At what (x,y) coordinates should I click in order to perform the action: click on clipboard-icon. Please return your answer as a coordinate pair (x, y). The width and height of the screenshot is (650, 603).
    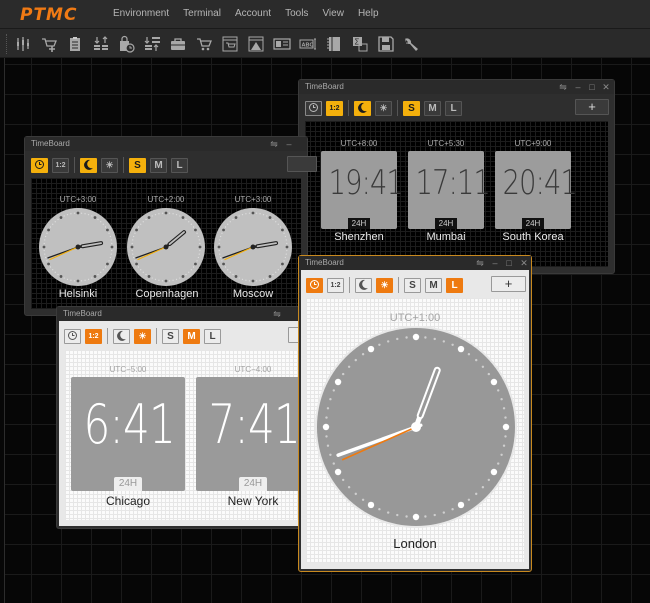
    Looking at the image, I should click on (75, 44).